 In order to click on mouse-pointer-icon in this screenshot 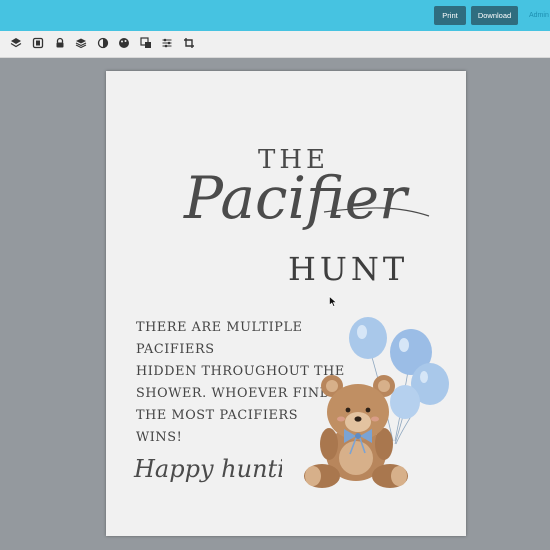, I will do `click(333, 301)`.